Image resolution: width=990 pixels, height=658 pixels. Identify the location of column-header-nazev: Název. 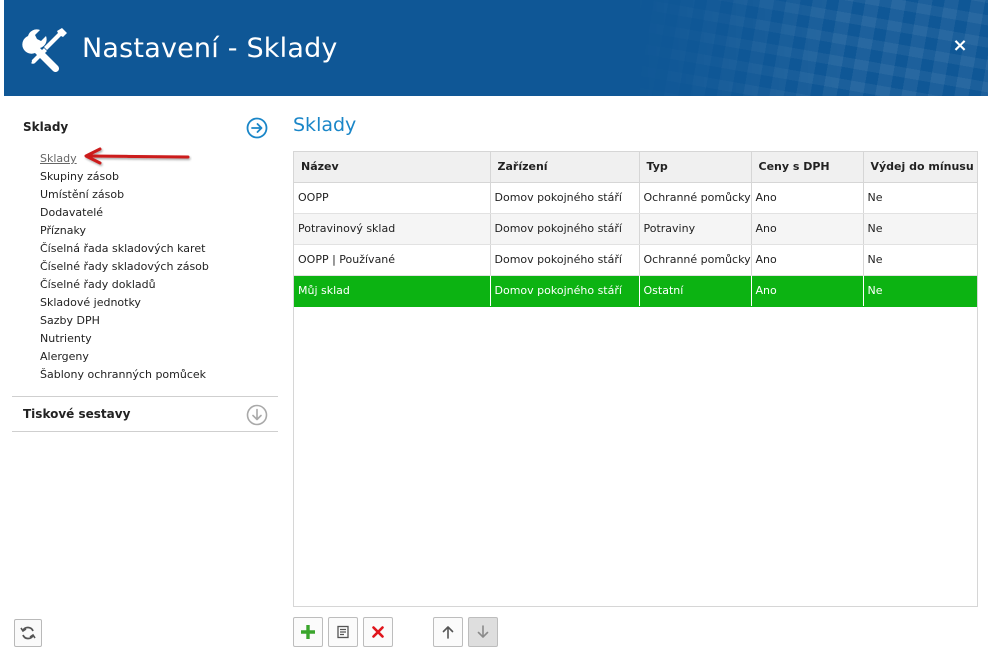
(392, 167).